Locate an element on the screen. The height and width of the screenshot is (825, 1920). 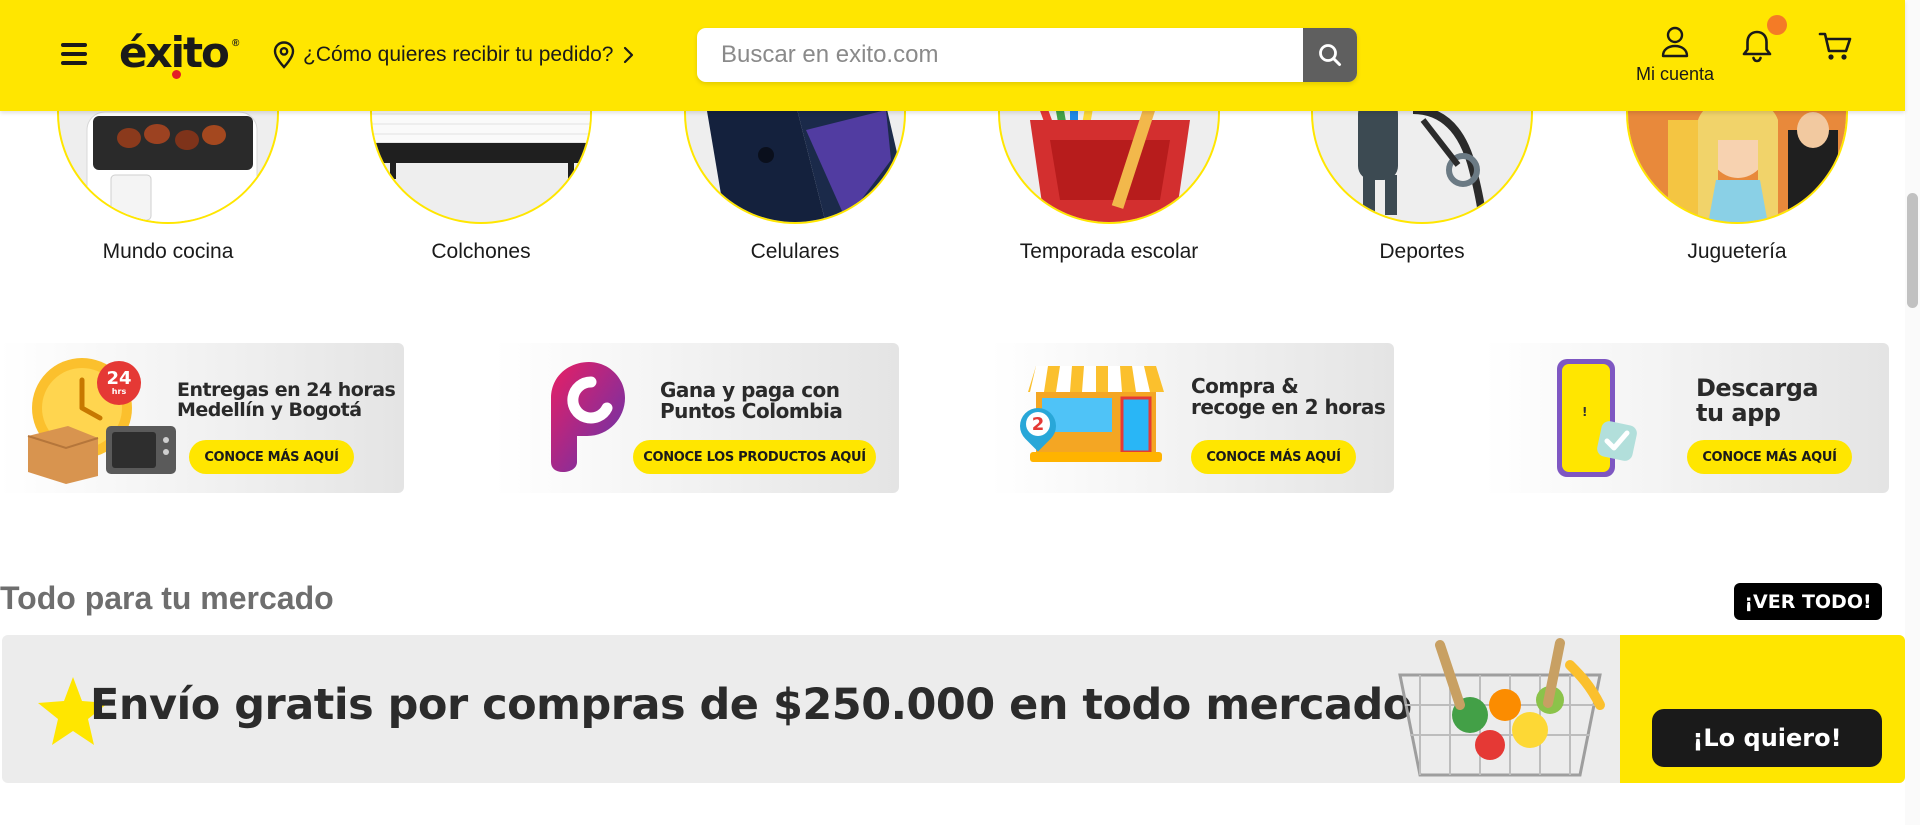
promo-title: Gana y paga con Puntos Colombia is located at coordinates (751, 401).